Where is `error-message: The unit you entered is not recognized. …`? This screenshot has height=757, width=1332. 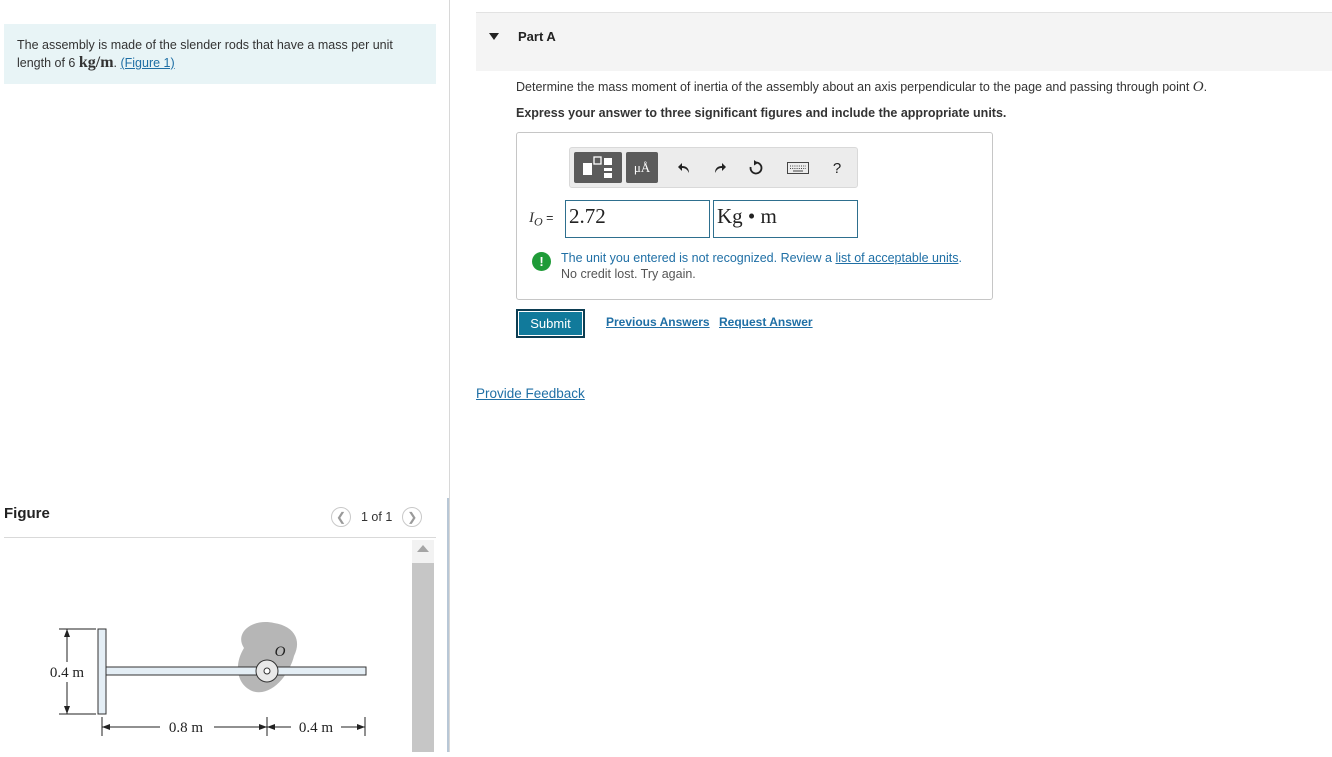 error-message: The unit you entered is not recognized. … is located at coordinates (761, 258).